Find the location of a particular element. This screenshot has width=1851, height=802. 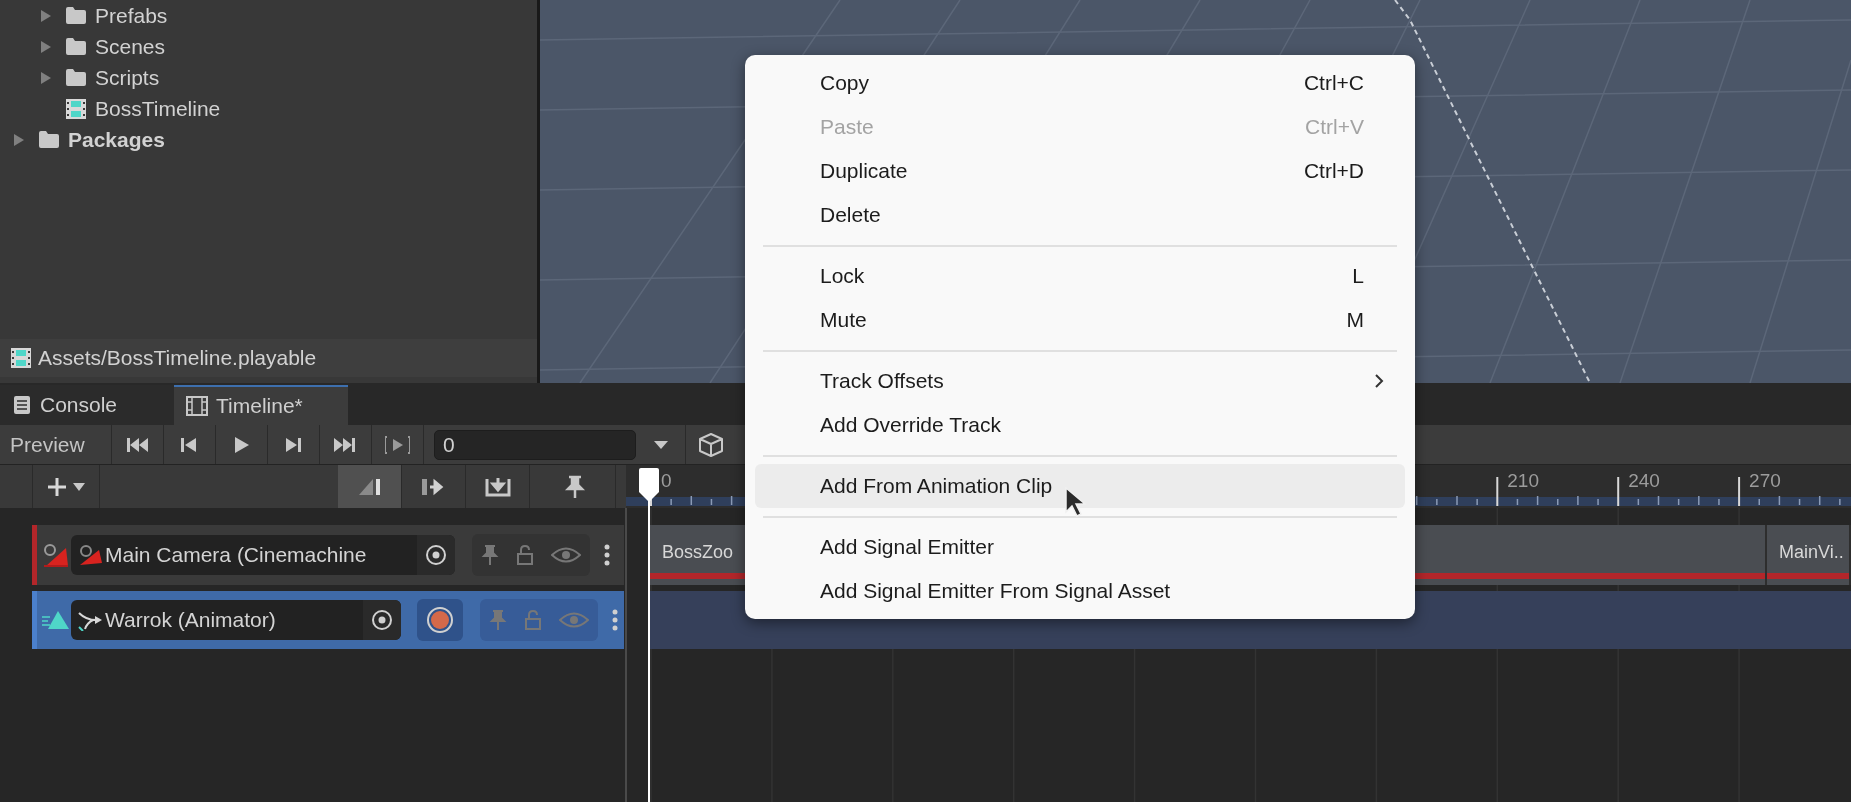

list-icon is located at coordinates (22, 405).